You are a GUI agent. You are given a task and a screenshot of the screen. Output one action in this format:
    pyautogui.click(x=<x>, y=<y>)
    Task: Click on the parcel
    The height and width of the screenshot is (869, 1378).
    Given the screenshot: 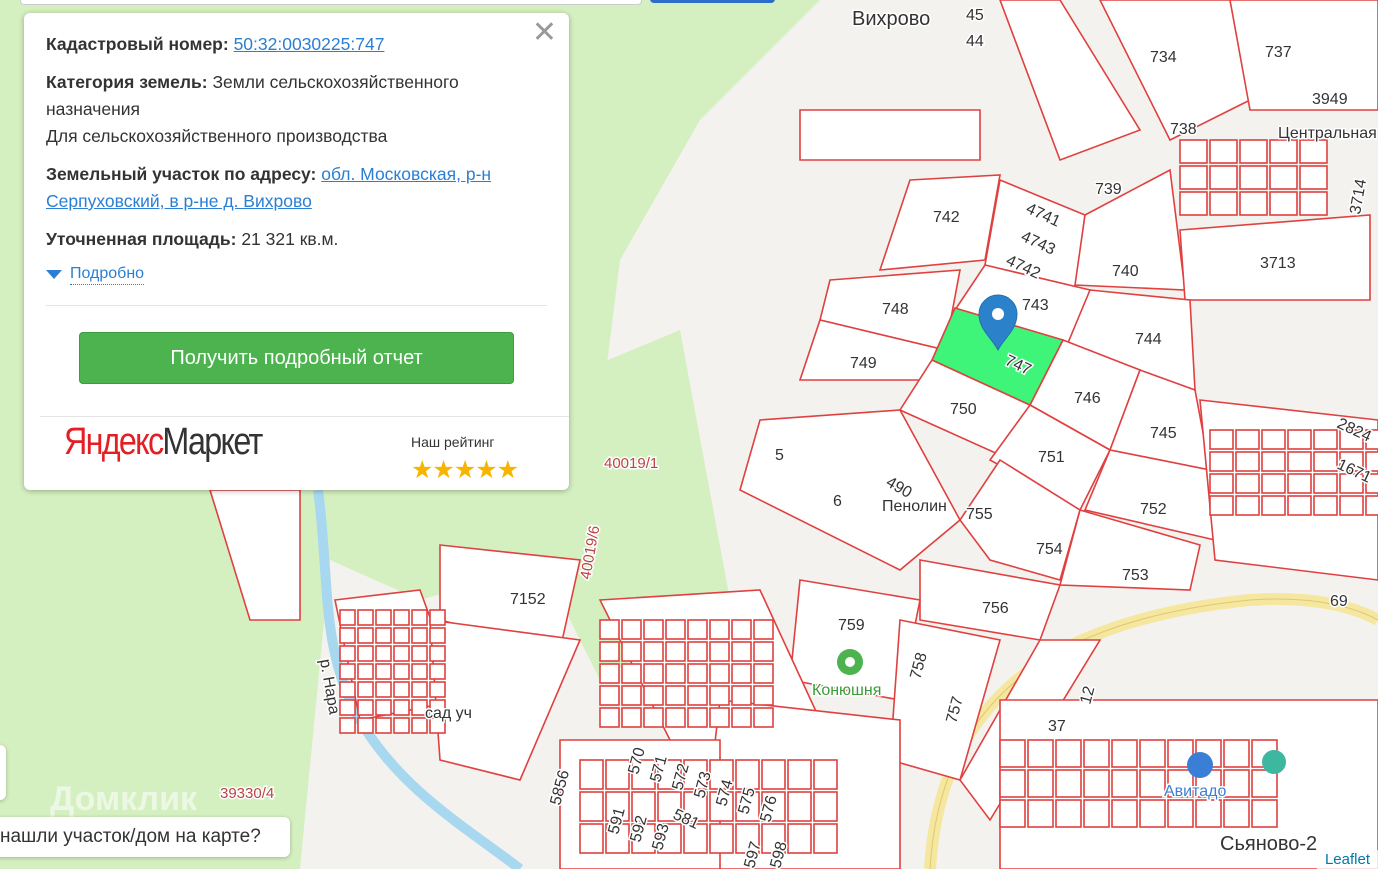 What is the action you would take?
    pyautogui.click(x=1303, y=55)
    